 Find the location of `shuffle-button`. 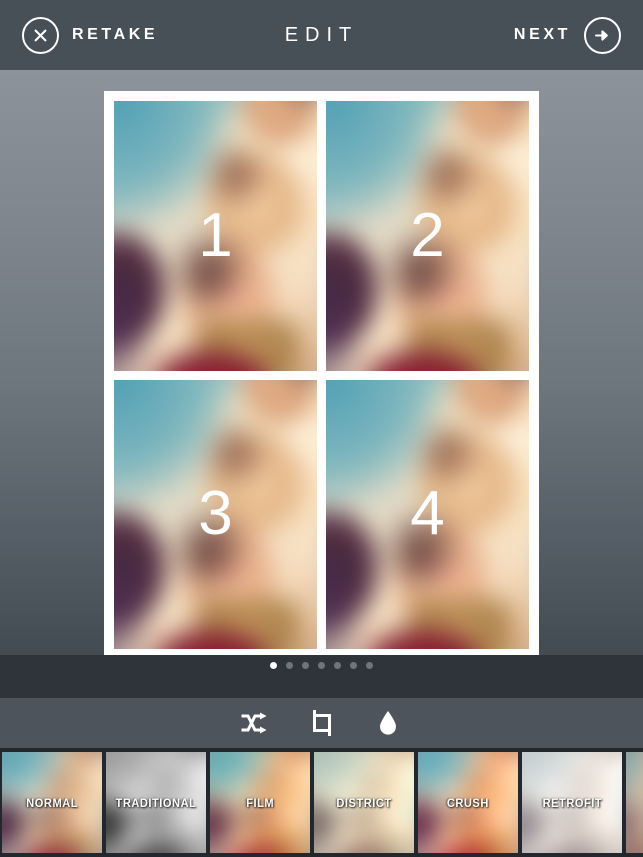

shuffle-button is located at coordinates (256, 723).